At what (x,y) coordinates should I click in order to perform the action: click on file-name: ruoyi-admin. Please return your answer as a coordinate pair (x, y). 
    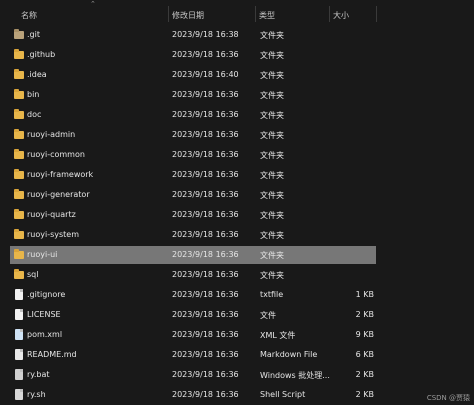
    Looking at the image, I should click on (51, 134).